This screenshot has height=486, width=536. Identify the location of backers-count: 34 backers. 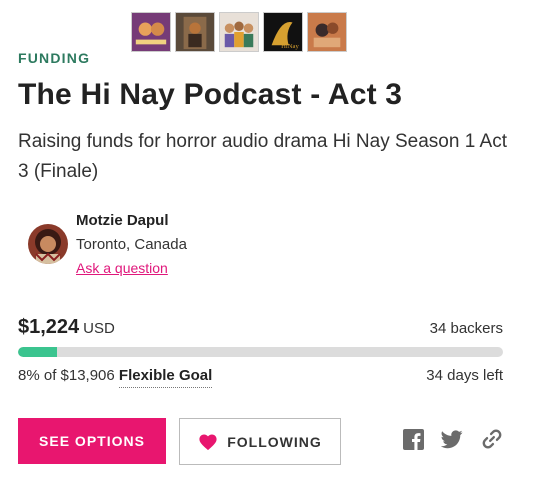
(466, 328).